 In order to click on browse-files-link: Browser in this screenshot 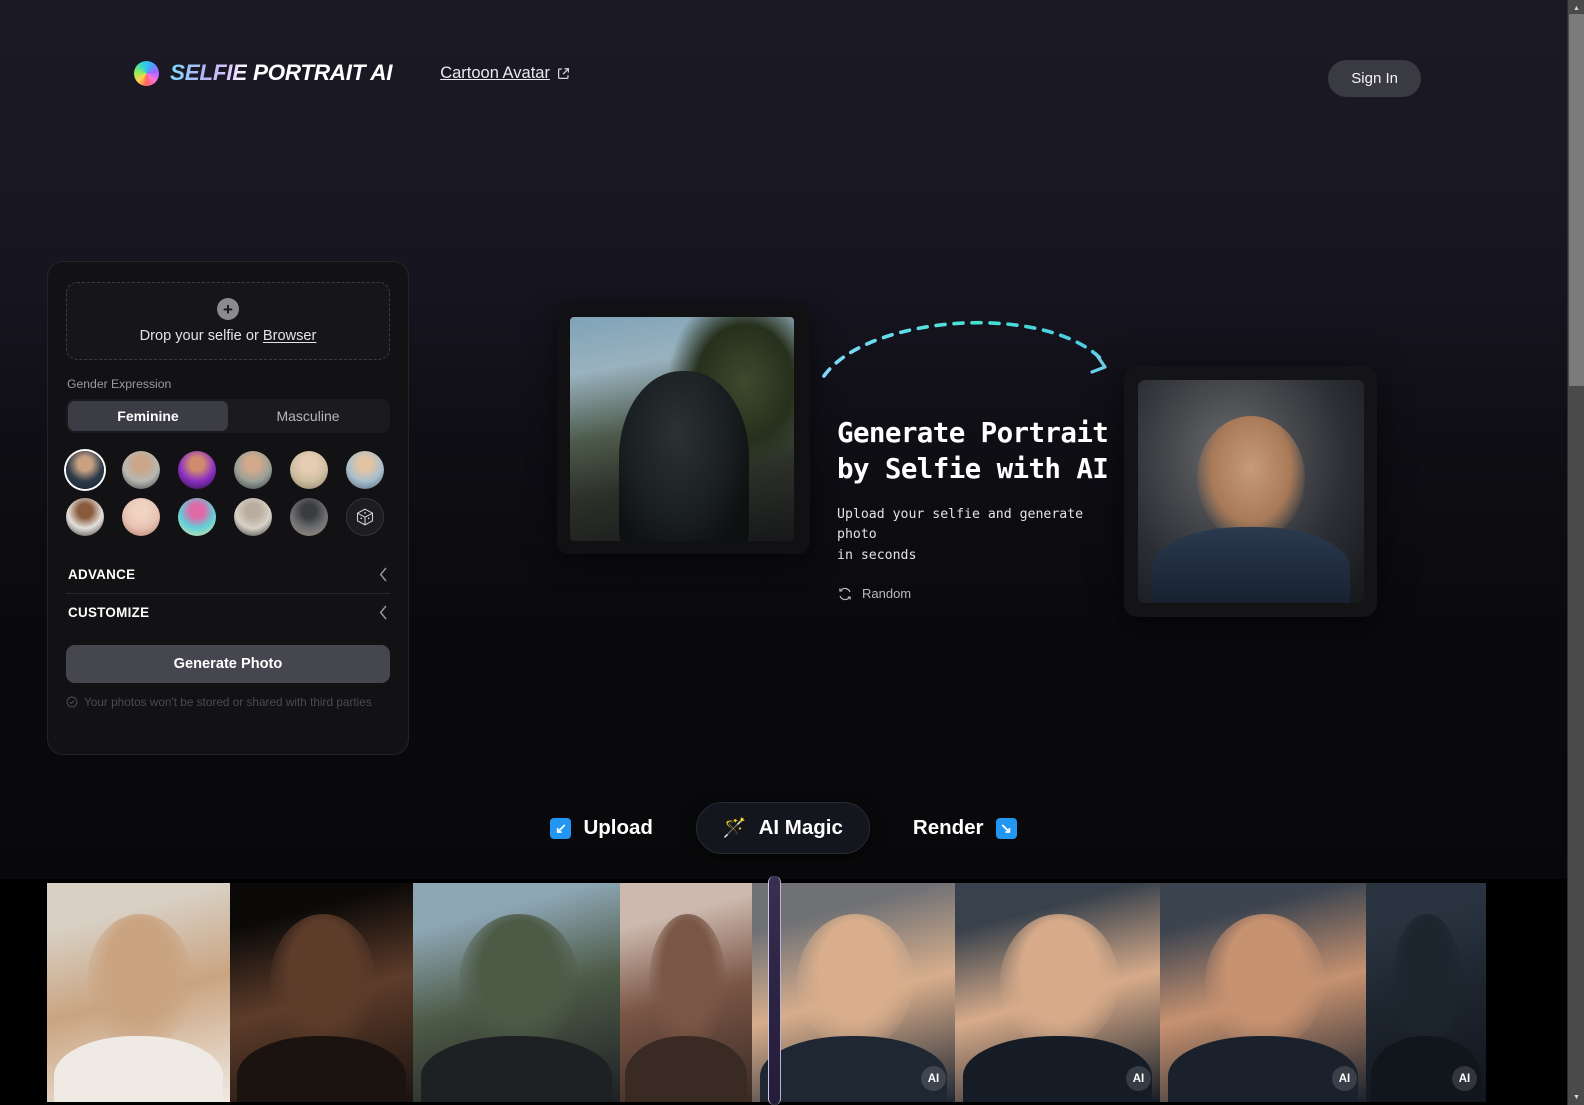, I will do `click(290, 336)`.